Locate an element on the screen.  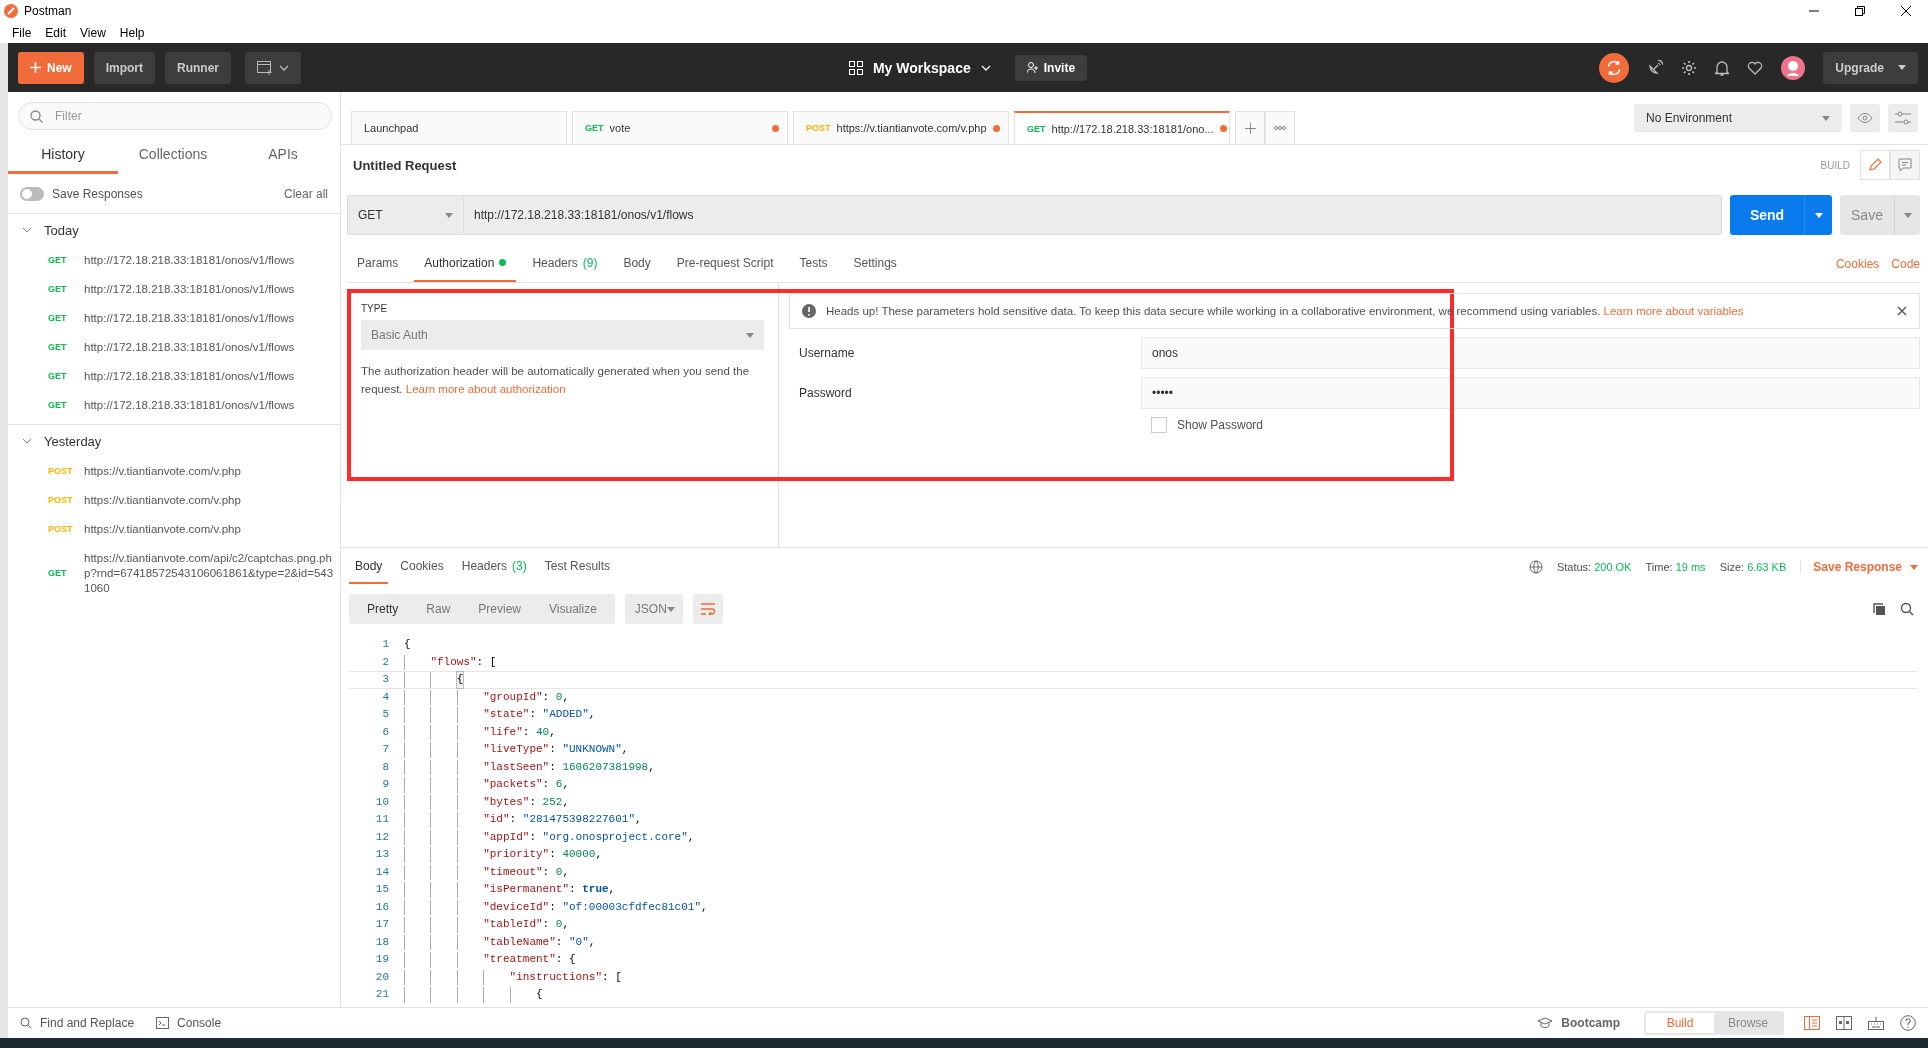
two-pane-icon is located at coordinates (1812, 1023).